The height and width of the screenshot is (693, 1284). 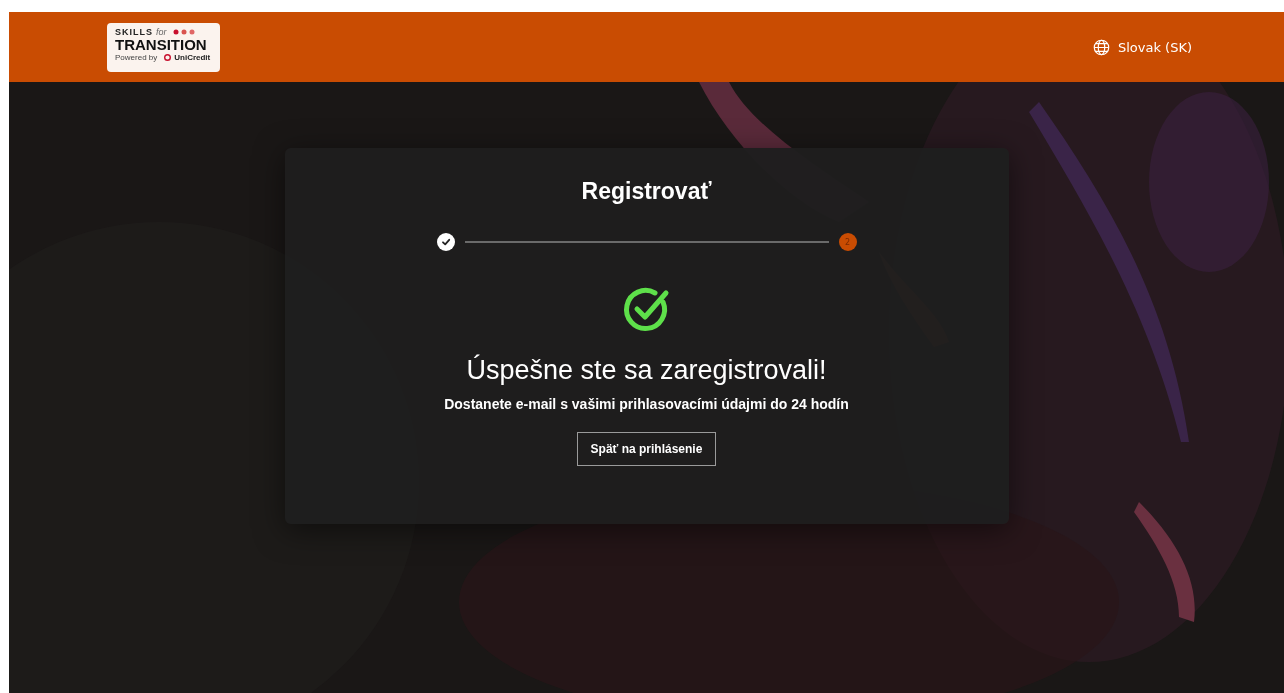 What do you see at coordinates (646, 404) in the screenshot?
I see `success-message: Dostanete e-mail s vašimi prihlasovacími údajmi do 24 hodín` at bounding box center [646, 404].